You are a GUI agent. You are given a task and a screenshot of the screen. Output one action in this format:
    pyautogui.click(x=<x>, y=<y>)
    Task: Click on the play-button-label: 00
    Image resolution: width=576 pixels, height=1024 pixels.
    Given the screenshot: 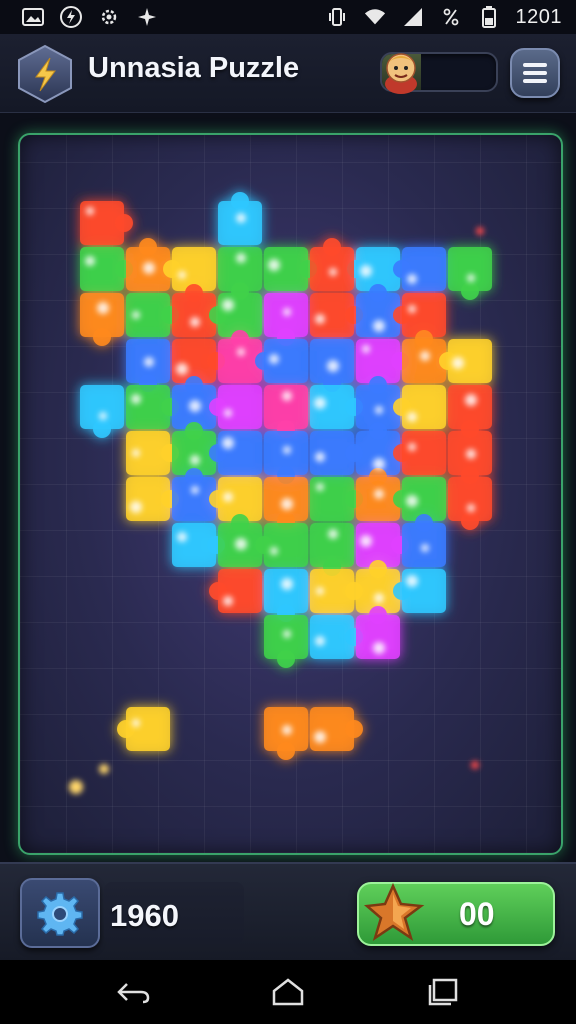 What is the action you would take?
    pyautogui.click(x=477, y=914)
    